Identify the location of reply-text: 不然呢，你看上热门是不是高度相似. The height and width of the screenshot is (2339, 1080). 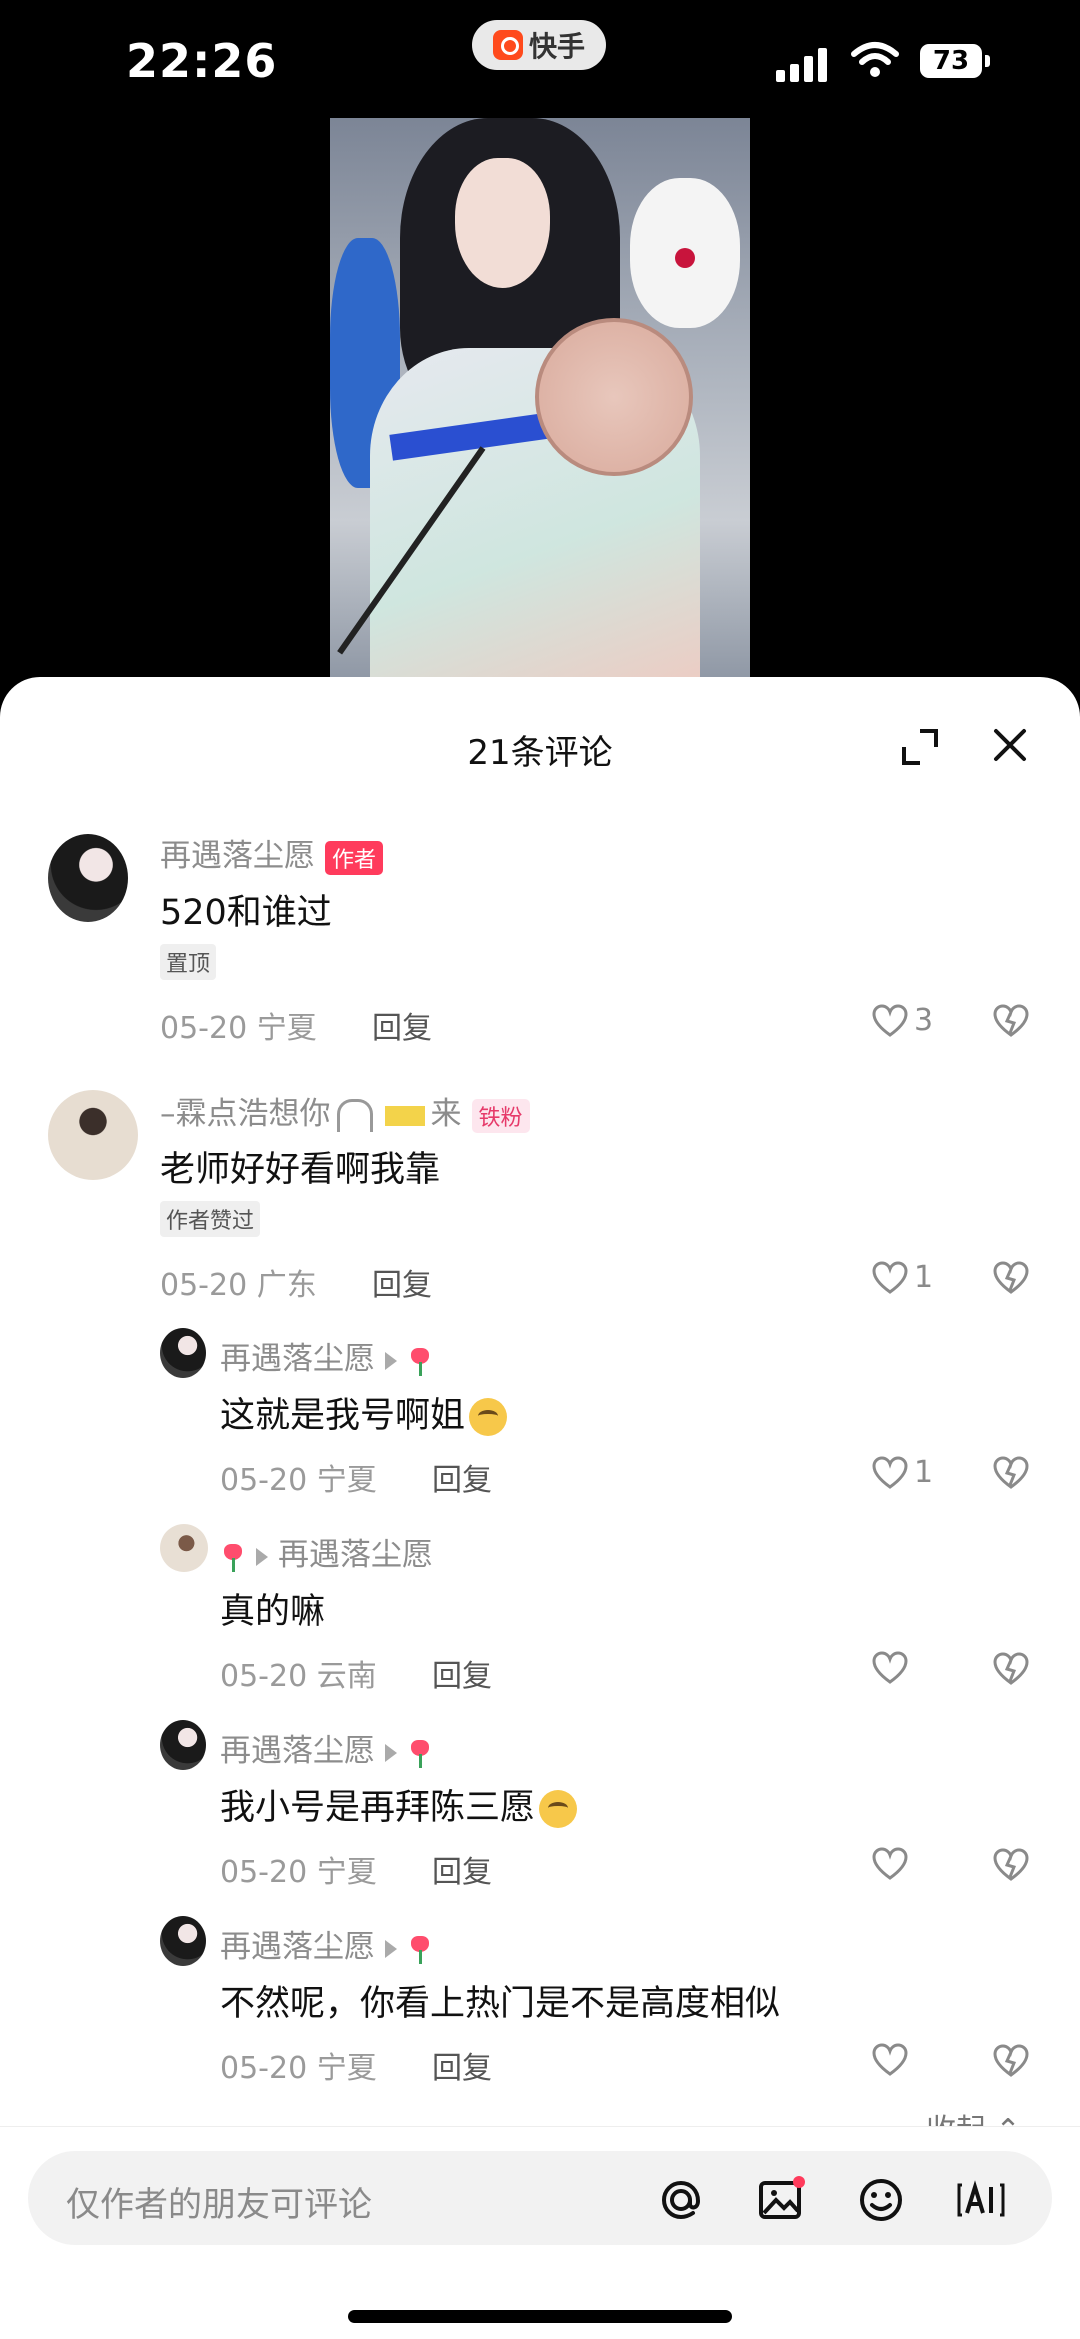
(500, 2004).